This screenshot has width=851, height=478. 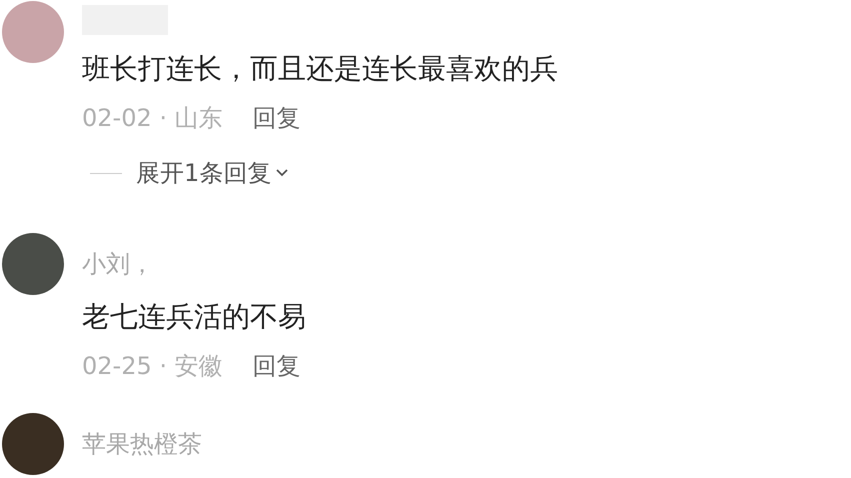 What do you see at coordinates (118, 264) in the screenshot?
I see `username: 小刘，` at bounding box center [118, 264].